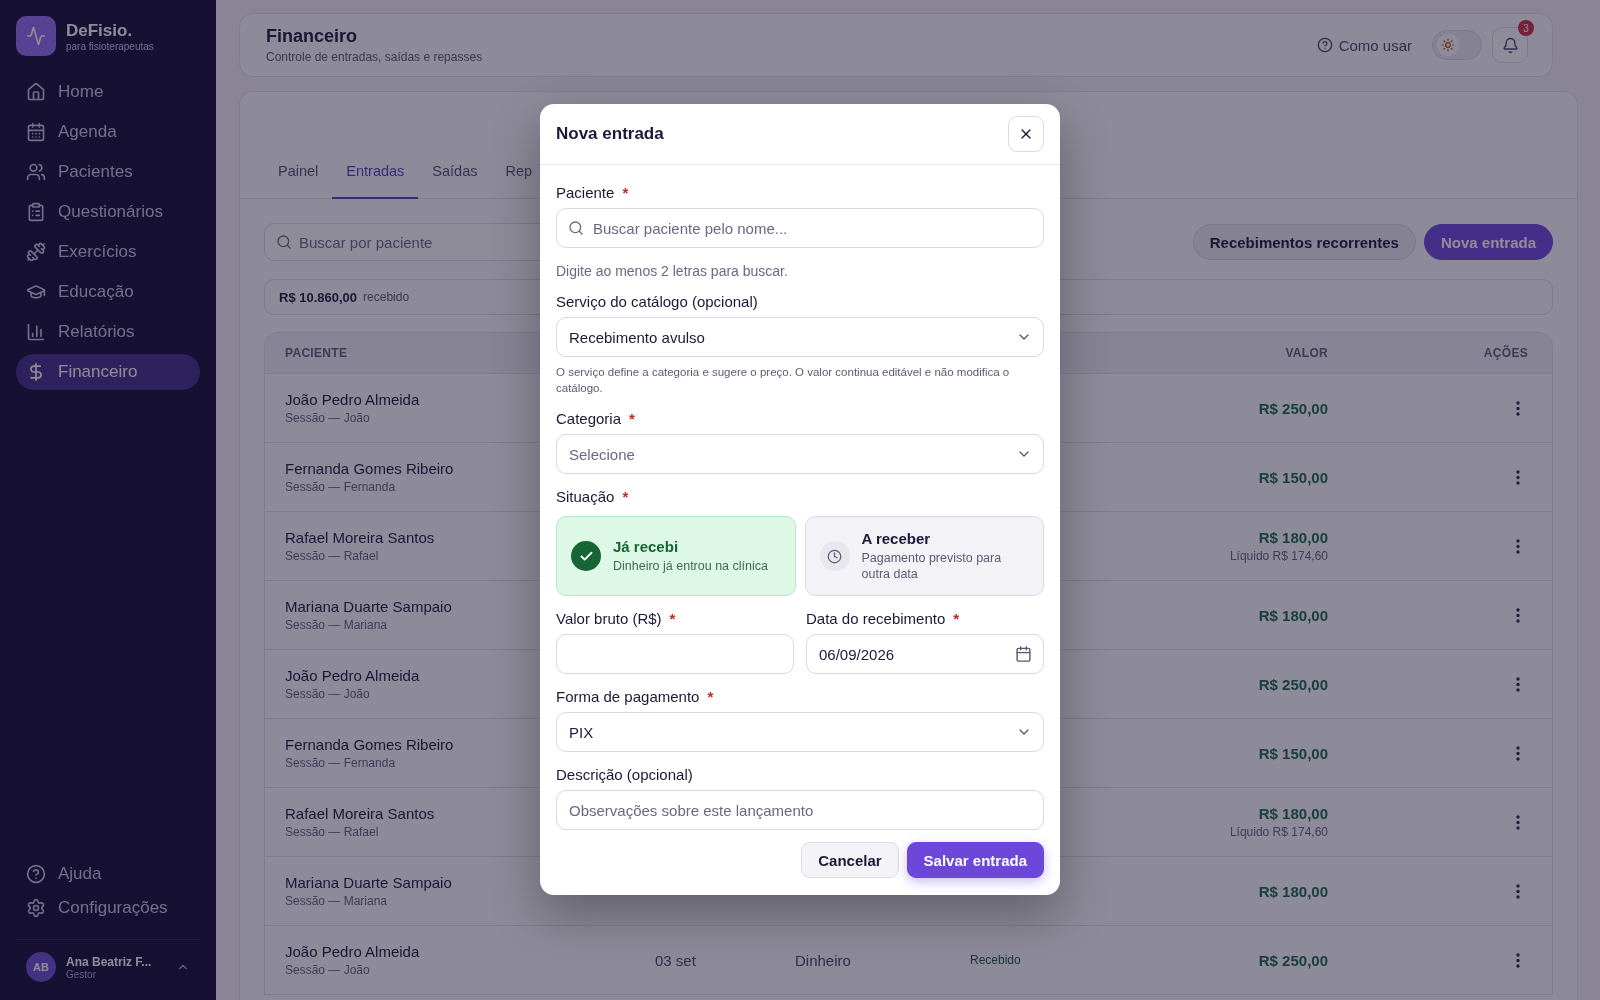 This screenshot has width=1600, height=1000. Describe the element at coordinates (675, 654) in the screenshot. I see `text-field` at that location.